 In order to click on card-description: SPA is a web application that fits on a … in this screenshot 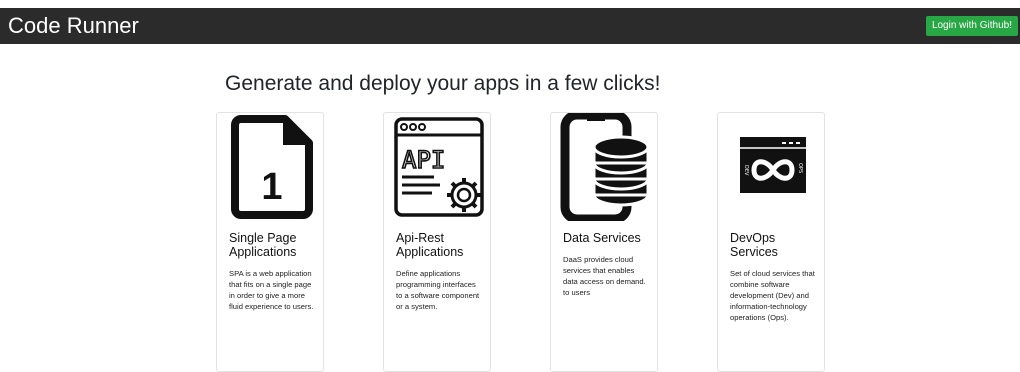, I will do `click(271, 290)`.